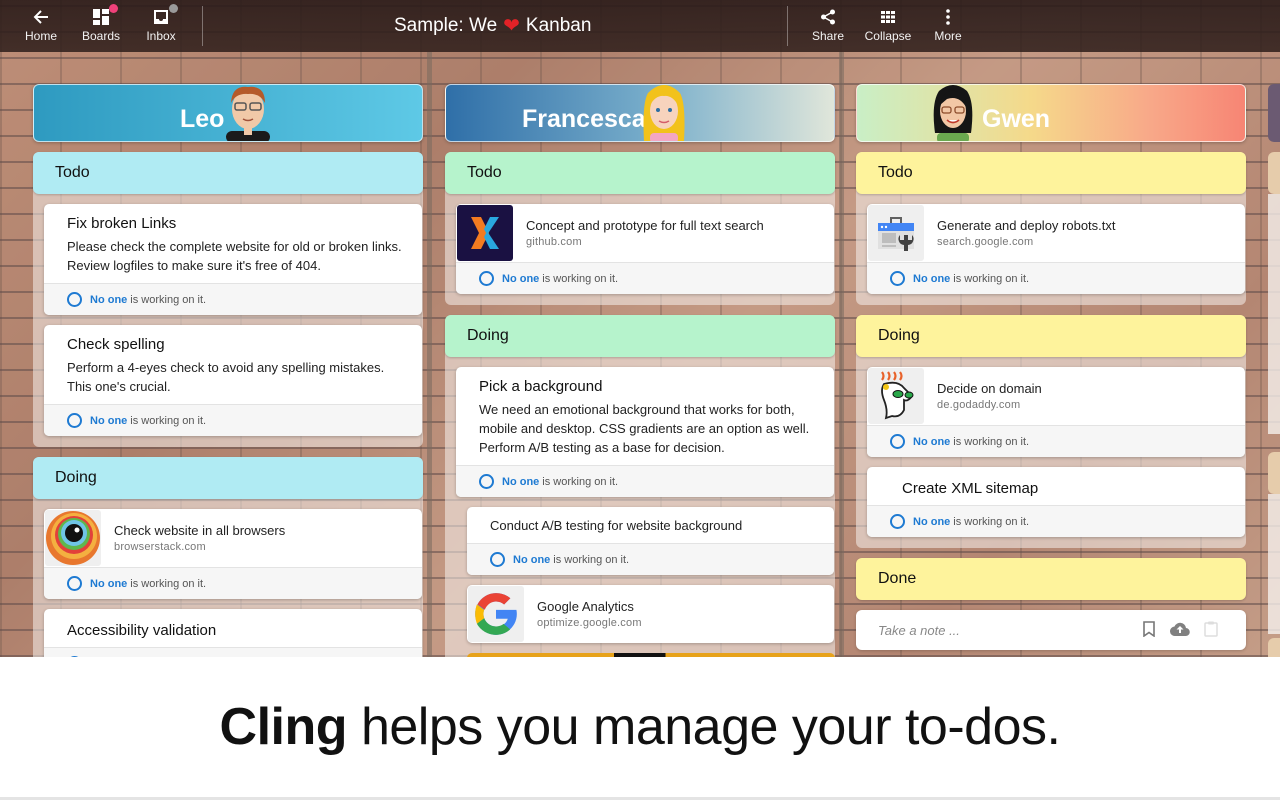  I want to click on caption-tagline: helps you manage your to-dos., so click(710, 727).